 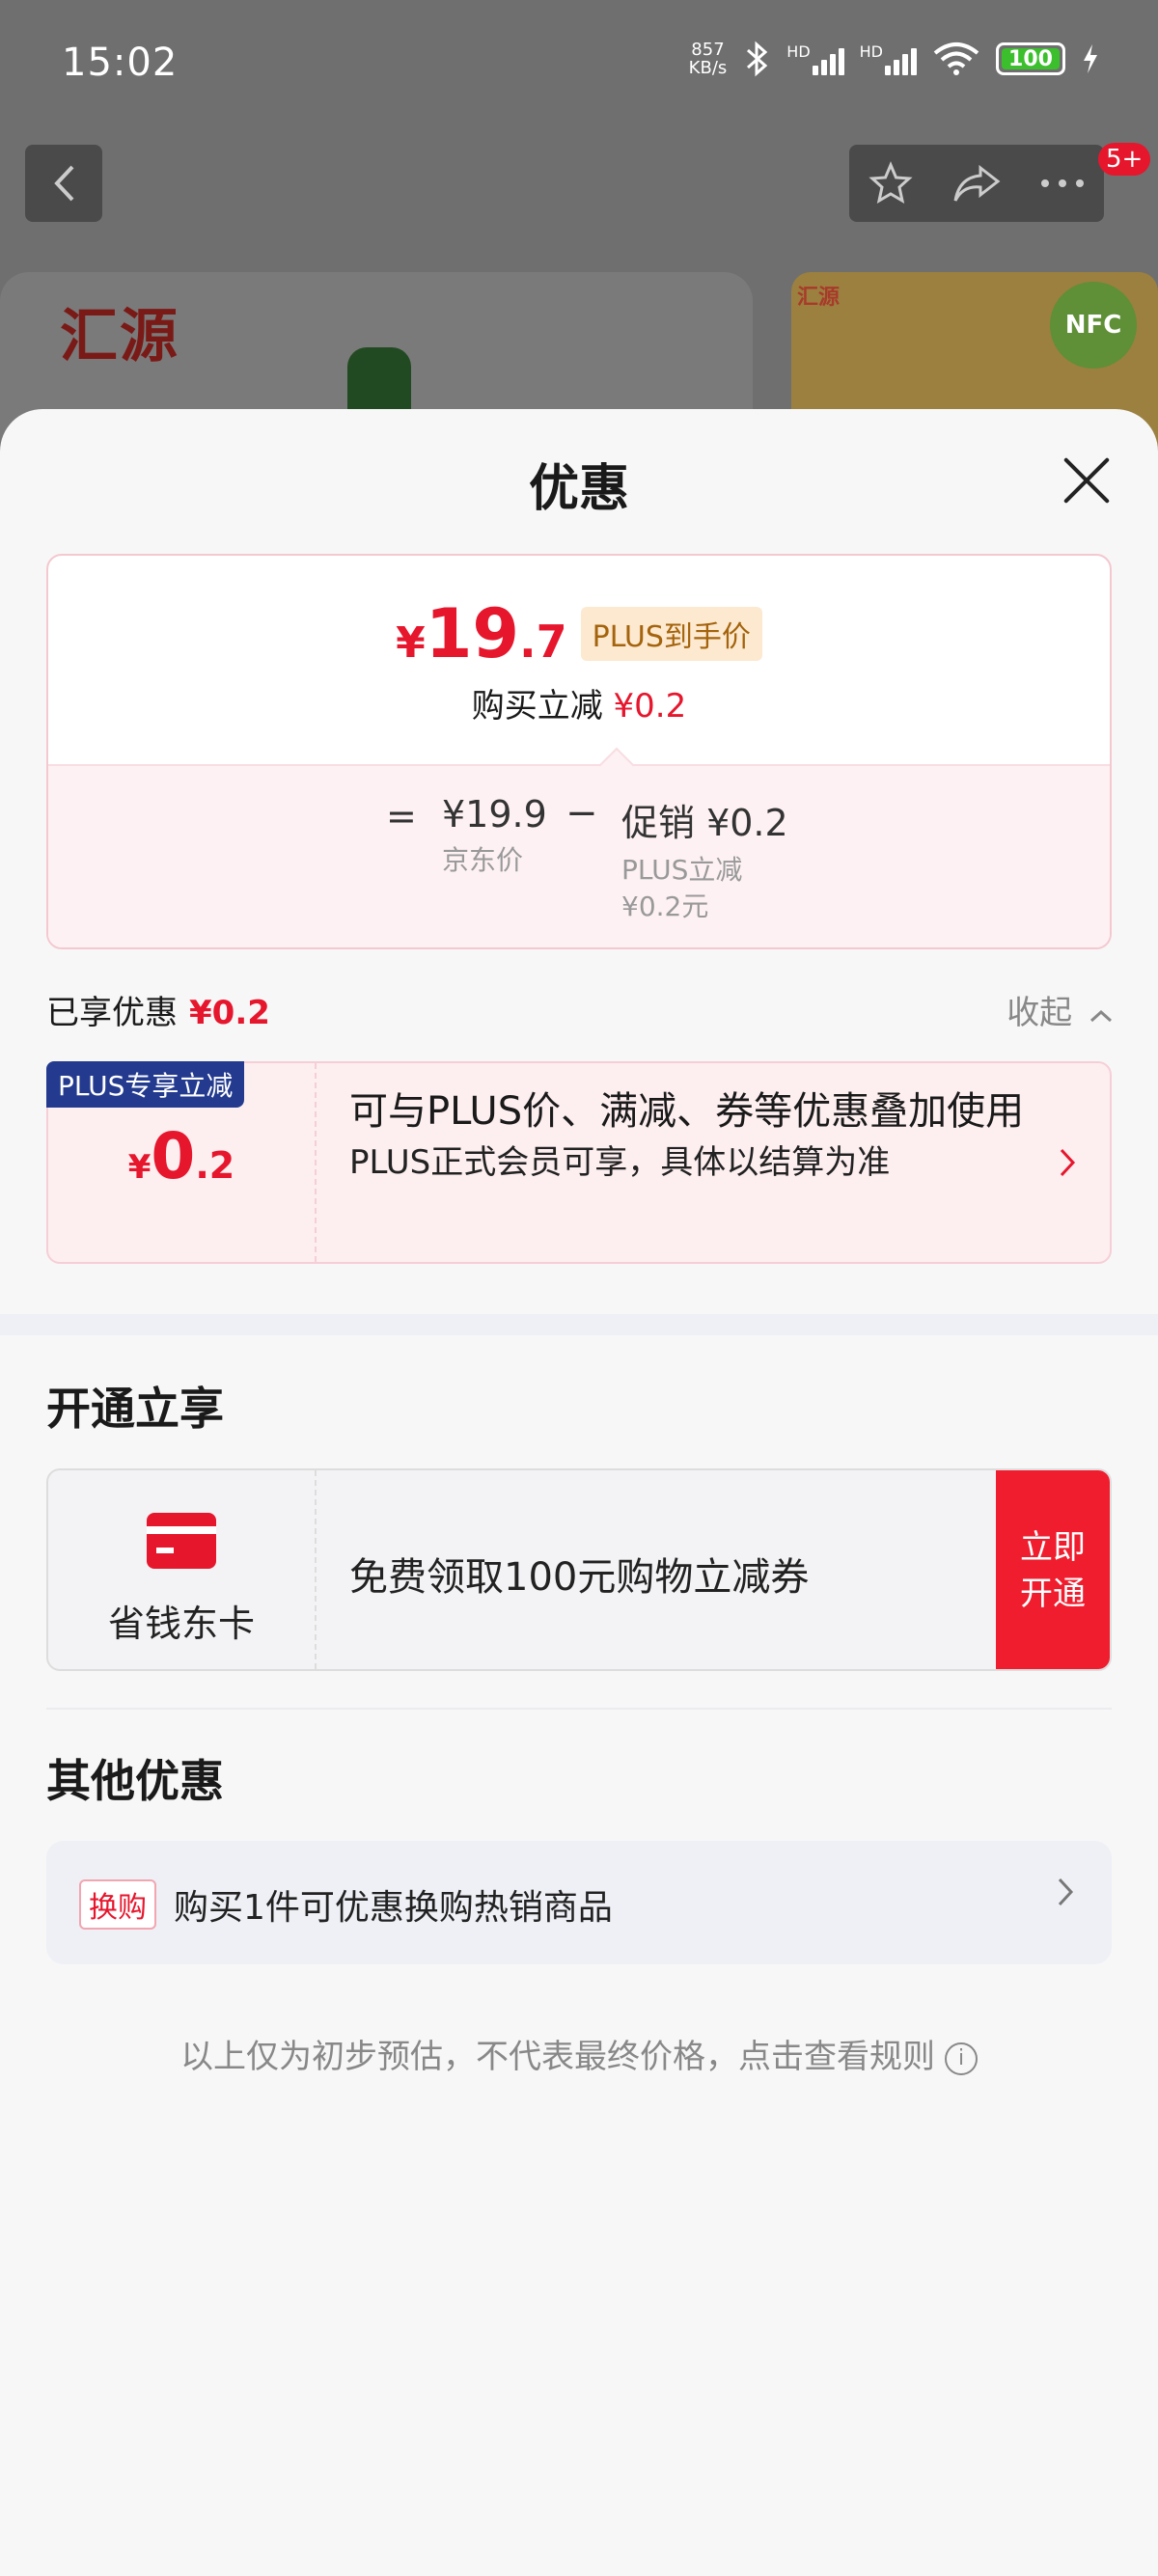 I want to click on top-action-group, so click(x=976, y=184).